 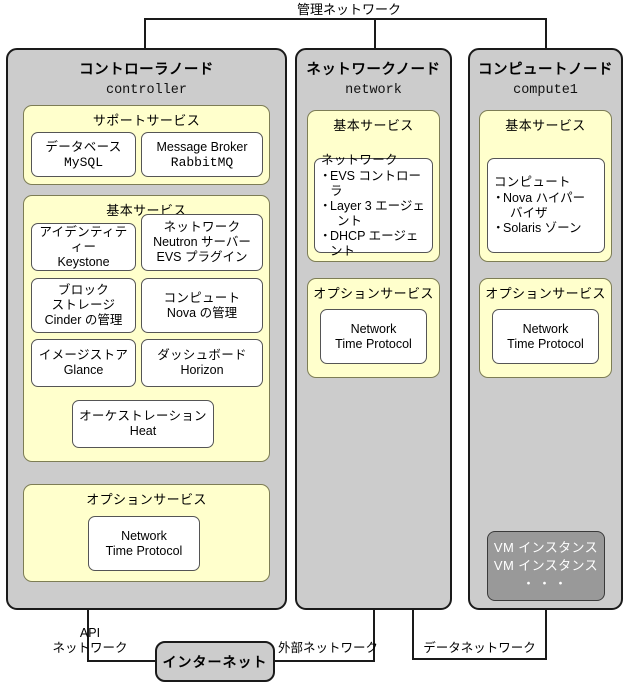 What do you see at coordinates (546, 34) in the screenshot?
I see `management-drop-compute` at bounding box center [546, 34].